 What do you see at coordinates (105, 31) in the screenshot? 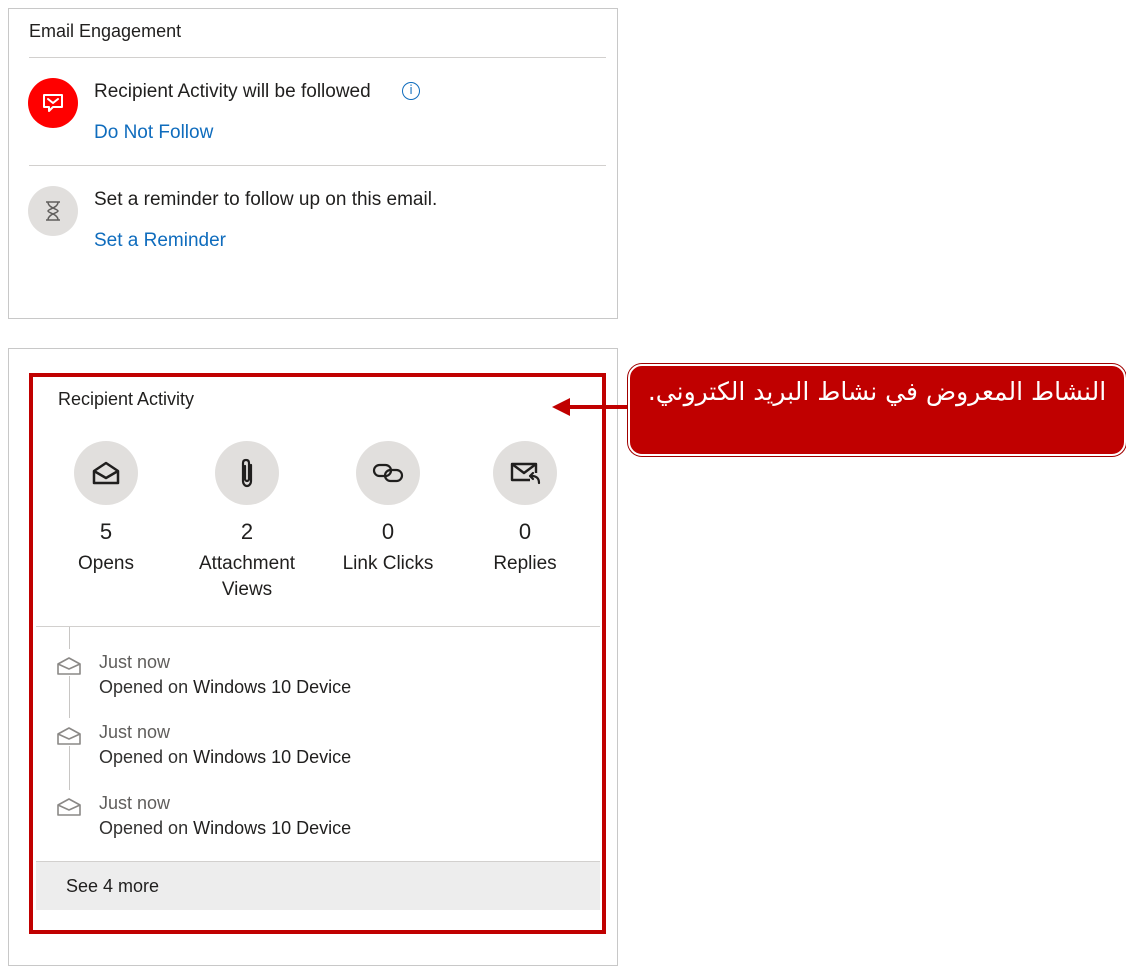
I see `email-engagement-title: Email Engagement` at bounding box center [105, 31].